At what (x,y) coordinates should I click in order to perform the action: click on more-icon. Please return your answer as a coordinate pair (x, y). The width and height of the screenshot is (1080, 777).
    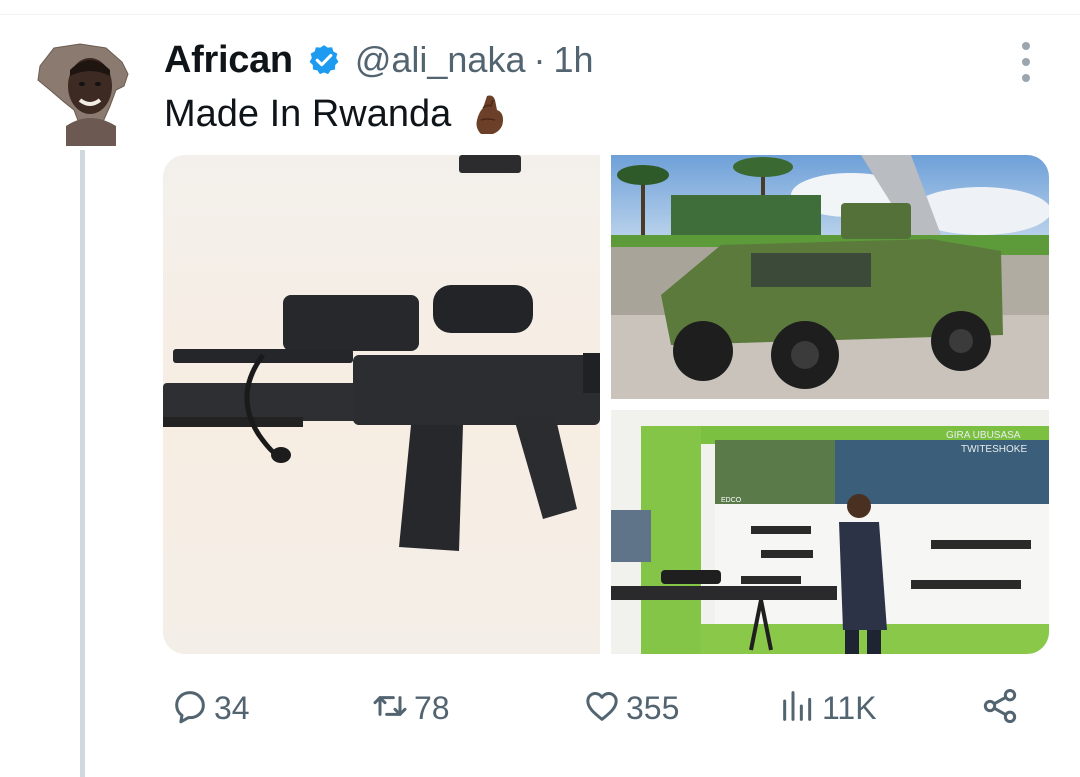
    Looking at the image, I should click on (1026, 62).